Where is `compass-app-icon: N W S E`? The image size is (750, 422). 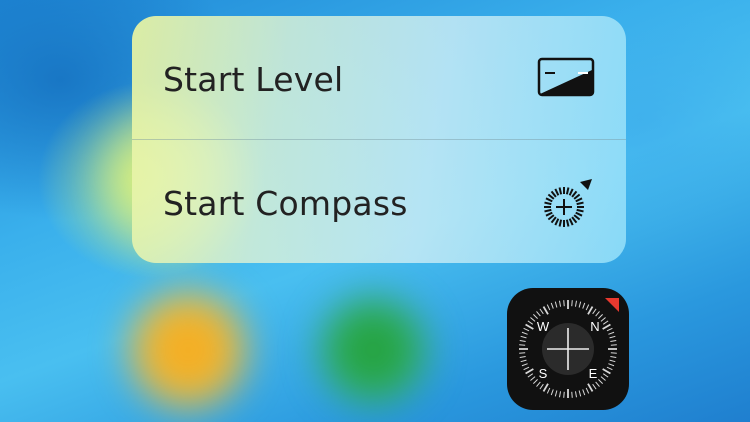 compass-app-icon: N W S E is located at coordinates (568, 349).